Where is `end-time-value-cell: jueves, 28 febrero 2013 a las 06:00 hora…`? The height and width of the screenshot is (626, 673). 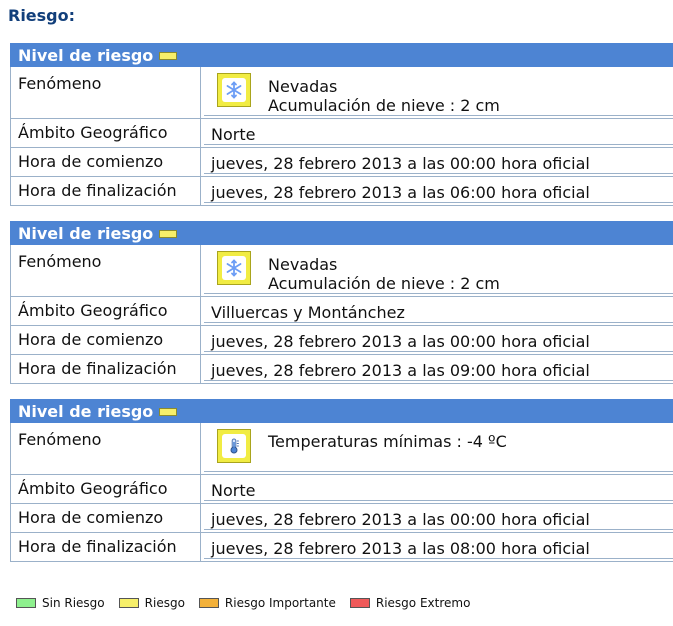
end-time-value-cell: jueves, 28 febrero 2013 a las 06:00 hora… is located at coordinates (437, 191).